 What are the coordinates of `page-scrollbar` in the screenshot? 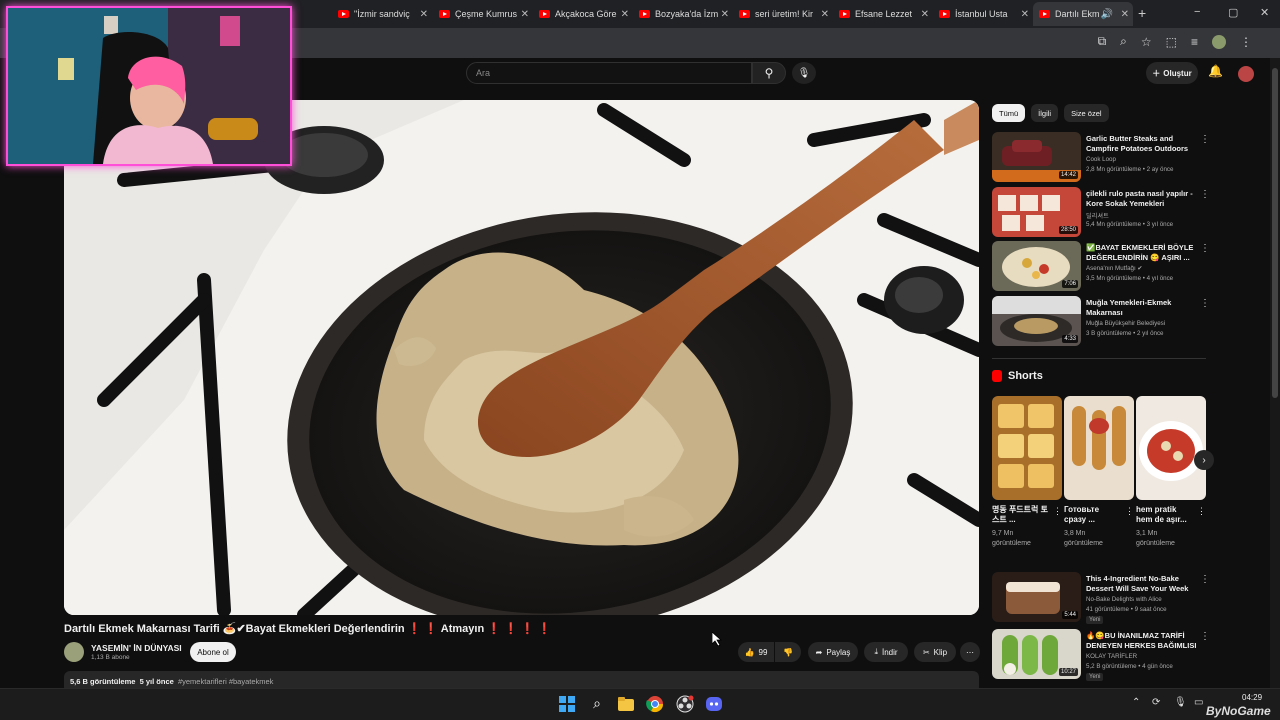 It's located at (1275, 373).